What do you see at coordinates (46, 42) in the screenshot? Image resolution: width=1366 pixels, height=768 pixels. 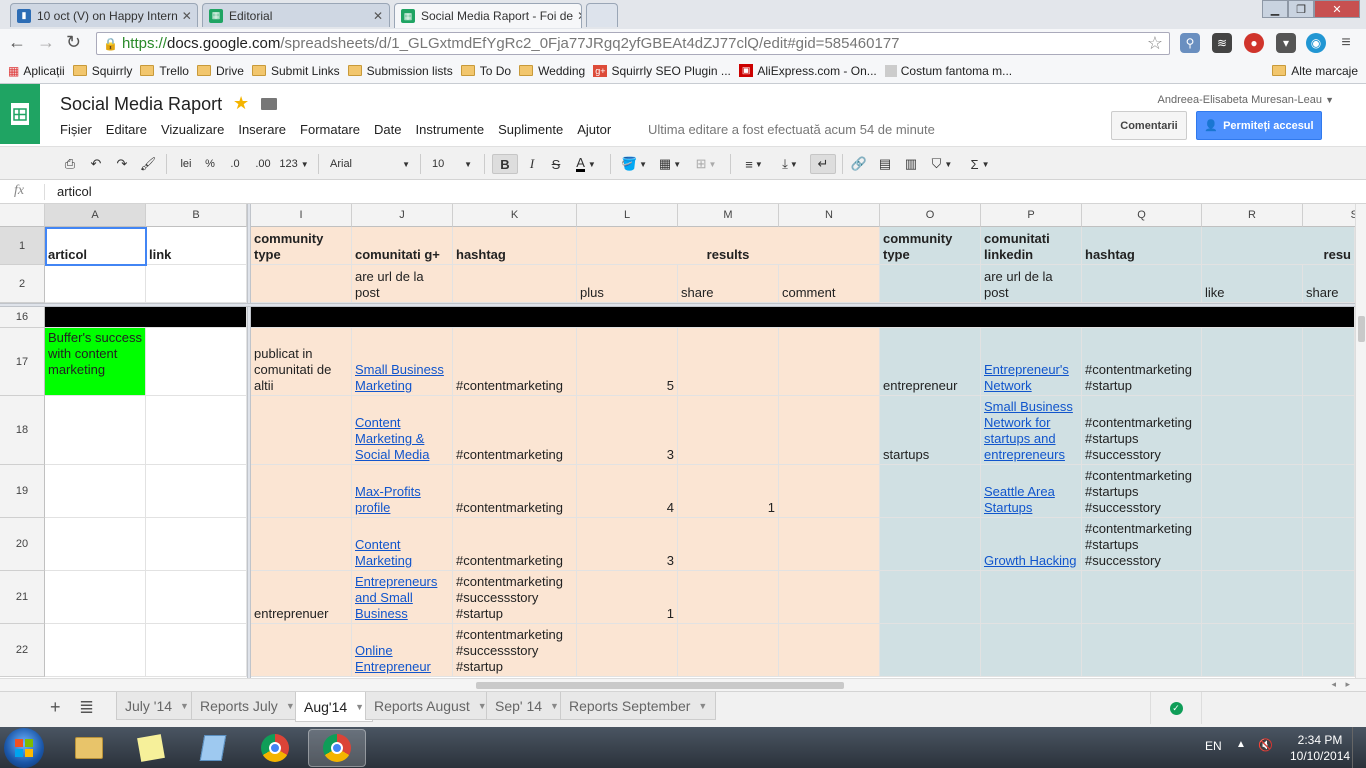 I see `forward-icon: →` at bounding box center [46, 42].